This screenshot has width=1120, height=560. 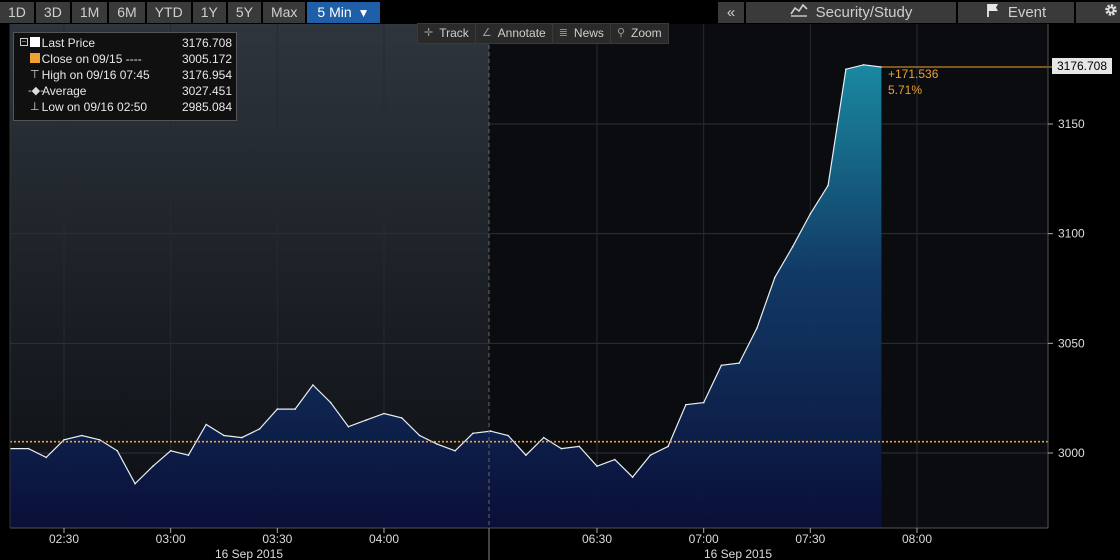 I want to click on interval-dropdown: 5 Min ▼, so click(x=343, y=12).